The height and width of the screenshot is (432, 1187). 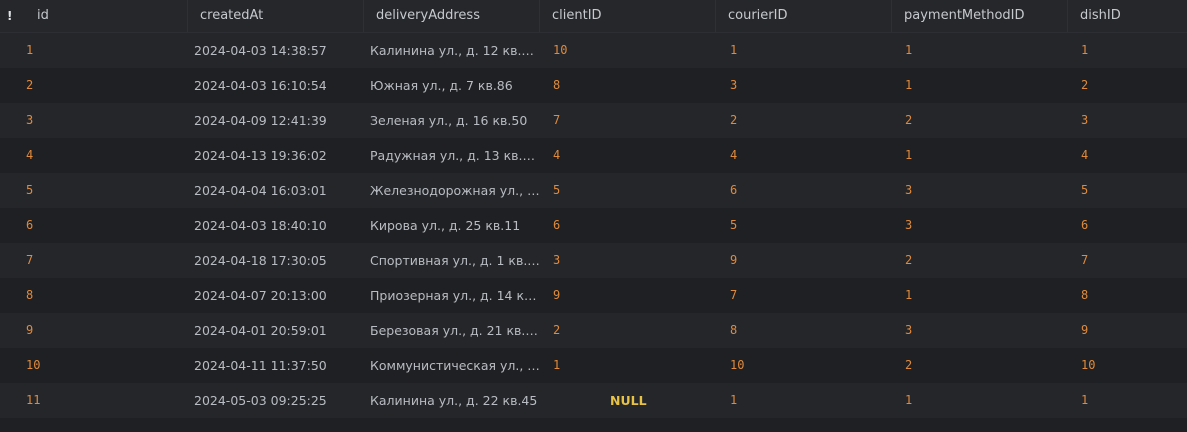 What do you see at coordinates (804, 190) in the screenshot?
I see `cell-courierID: 6` at bounding box center [804, 190].